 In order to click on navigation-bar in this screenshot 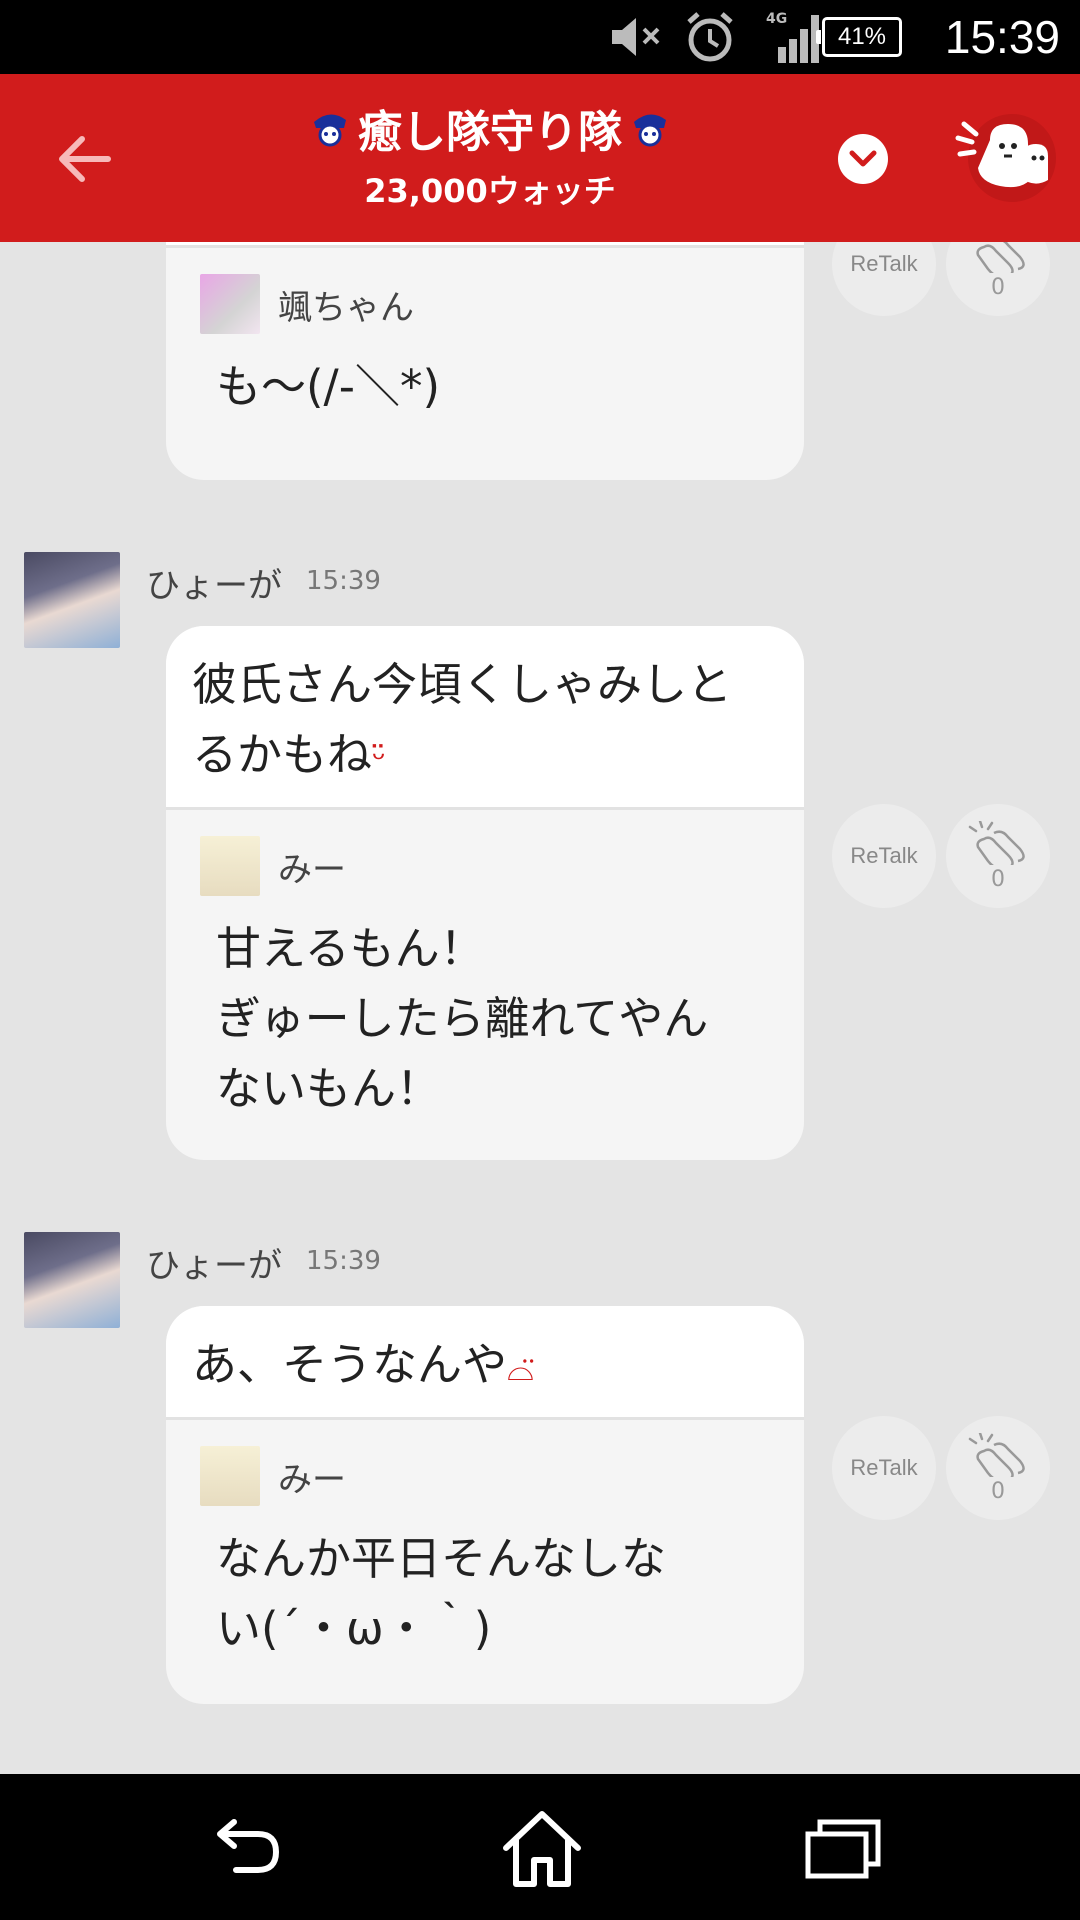, I will do `click(540, 1847)`.